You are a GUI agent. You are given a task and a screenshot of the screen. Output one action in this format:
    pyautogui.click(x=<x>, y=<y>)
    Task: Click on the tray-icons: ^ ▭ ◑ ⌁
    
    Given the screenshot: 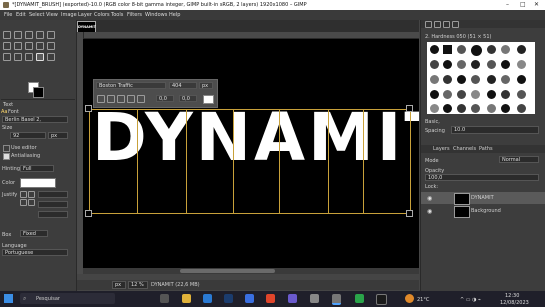 What is the action you would take?
    pyautogui.click(x=470, y=300)
    